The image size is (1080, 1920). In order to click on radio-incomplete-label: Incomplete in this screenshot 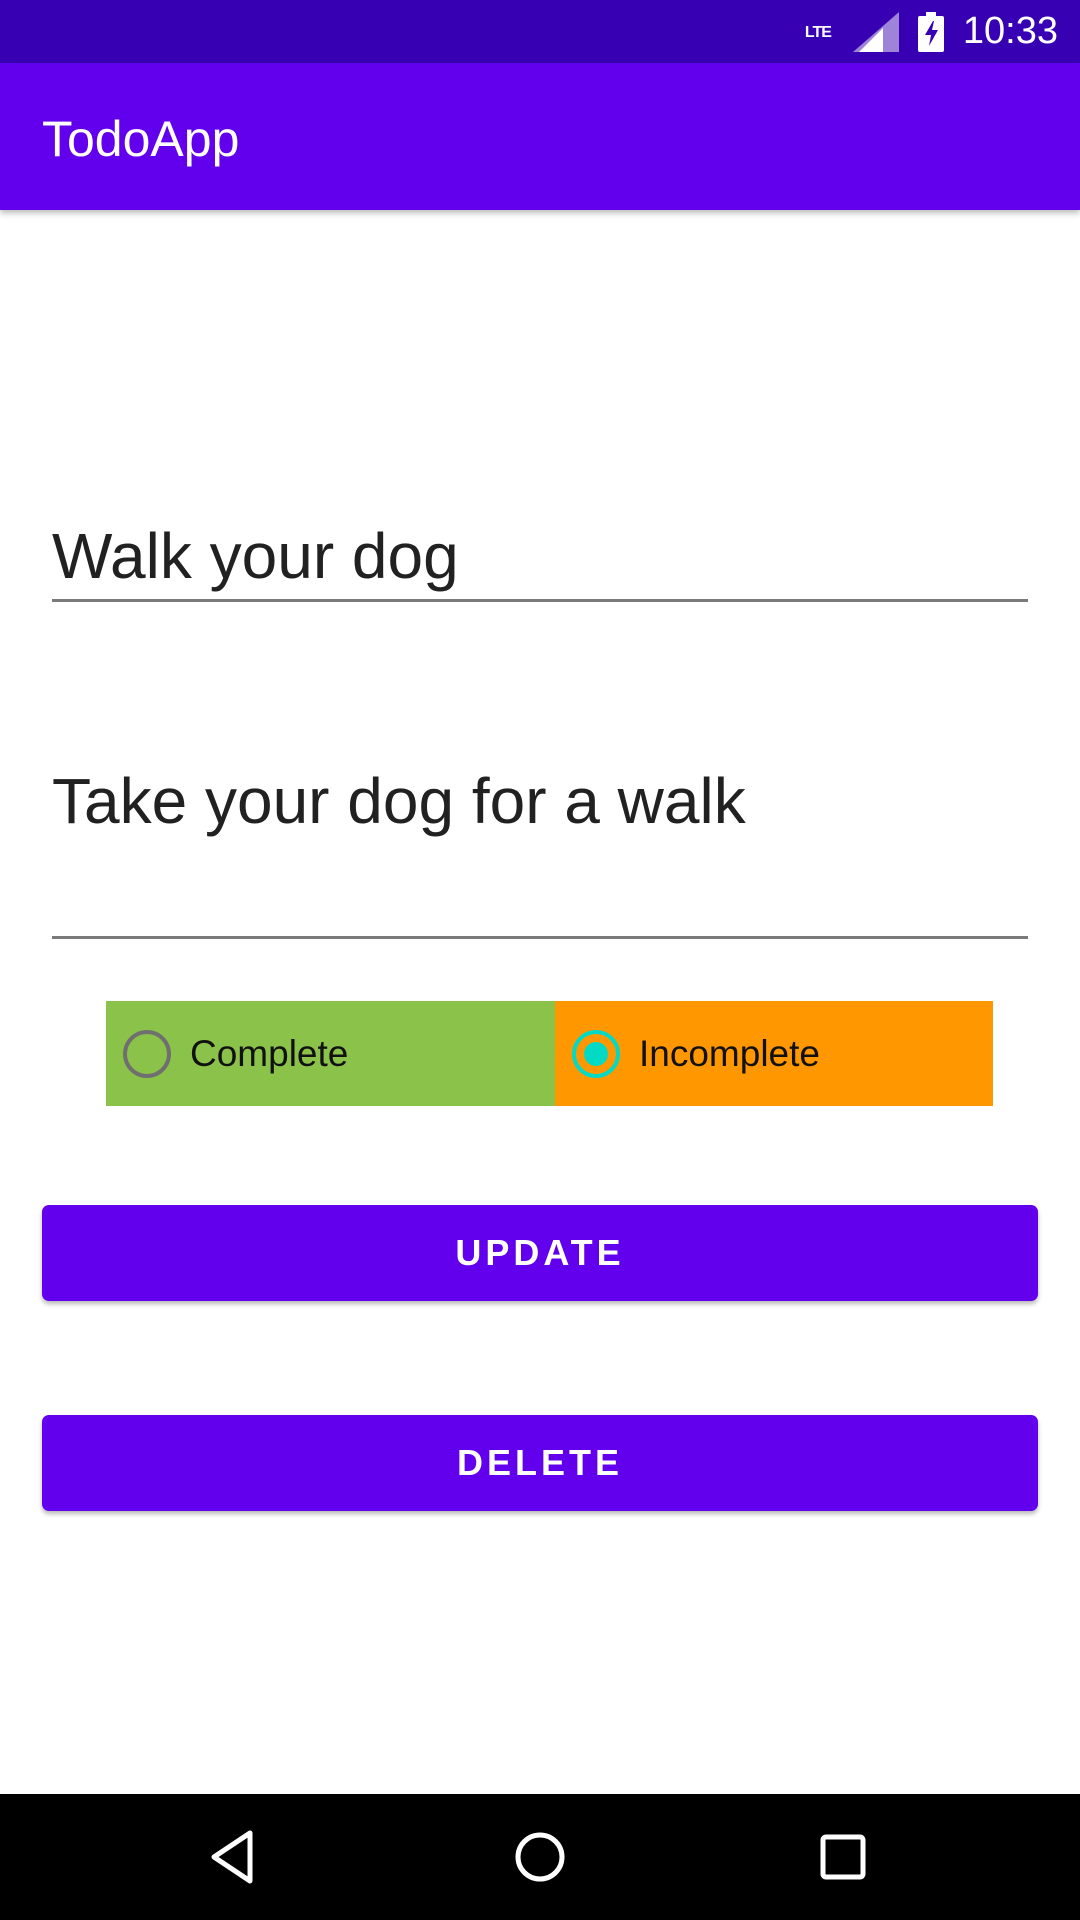, I will do `click(729, 1053)`.